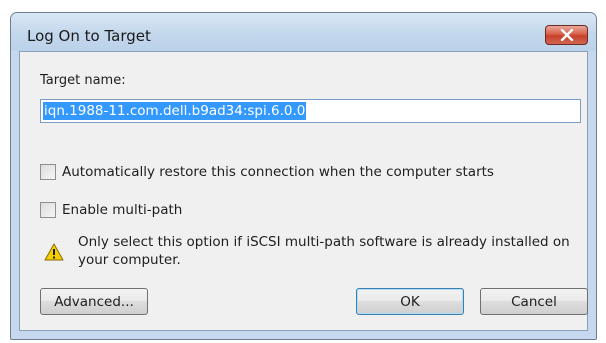  I want to click on close-icon, so click(566, 35).